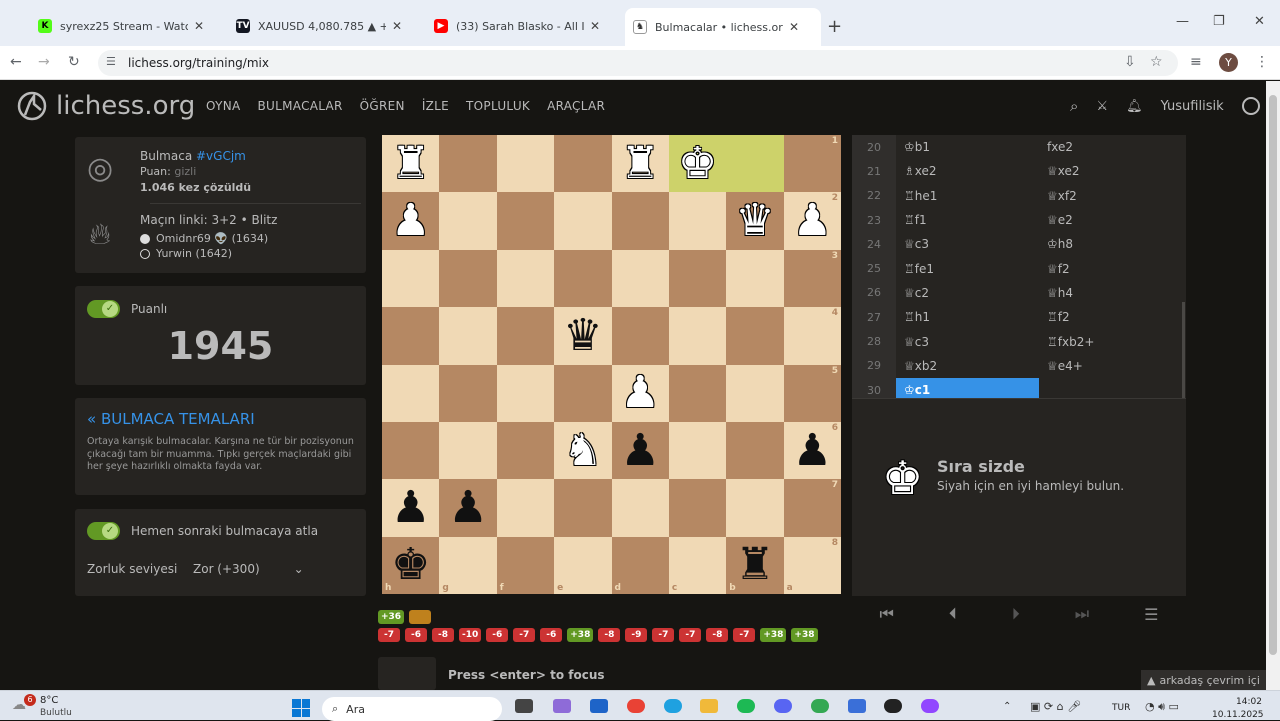 The height and width of the screenshot is (721, 1280). Describe the element at coordinates (783, 706) in the screenshot. I see `discord-icon` at that location.